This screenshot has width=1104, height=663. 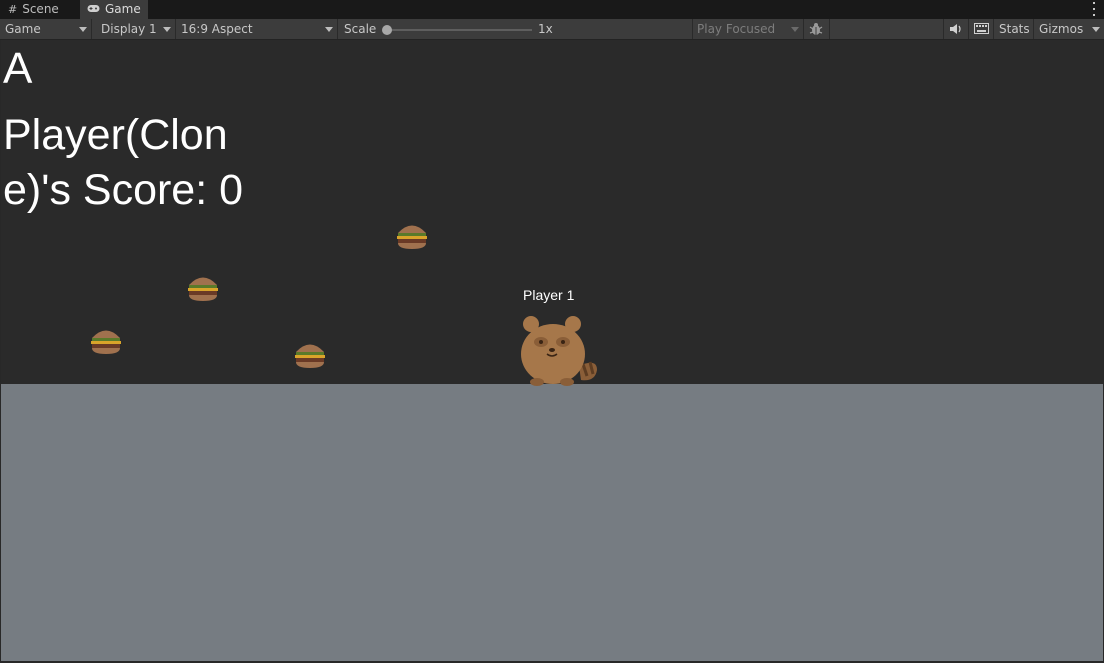 What do you see at coordinates (1014, 29) in the screenshot?
I see `stats-button: Stats` at bounding box center [1014, 29].